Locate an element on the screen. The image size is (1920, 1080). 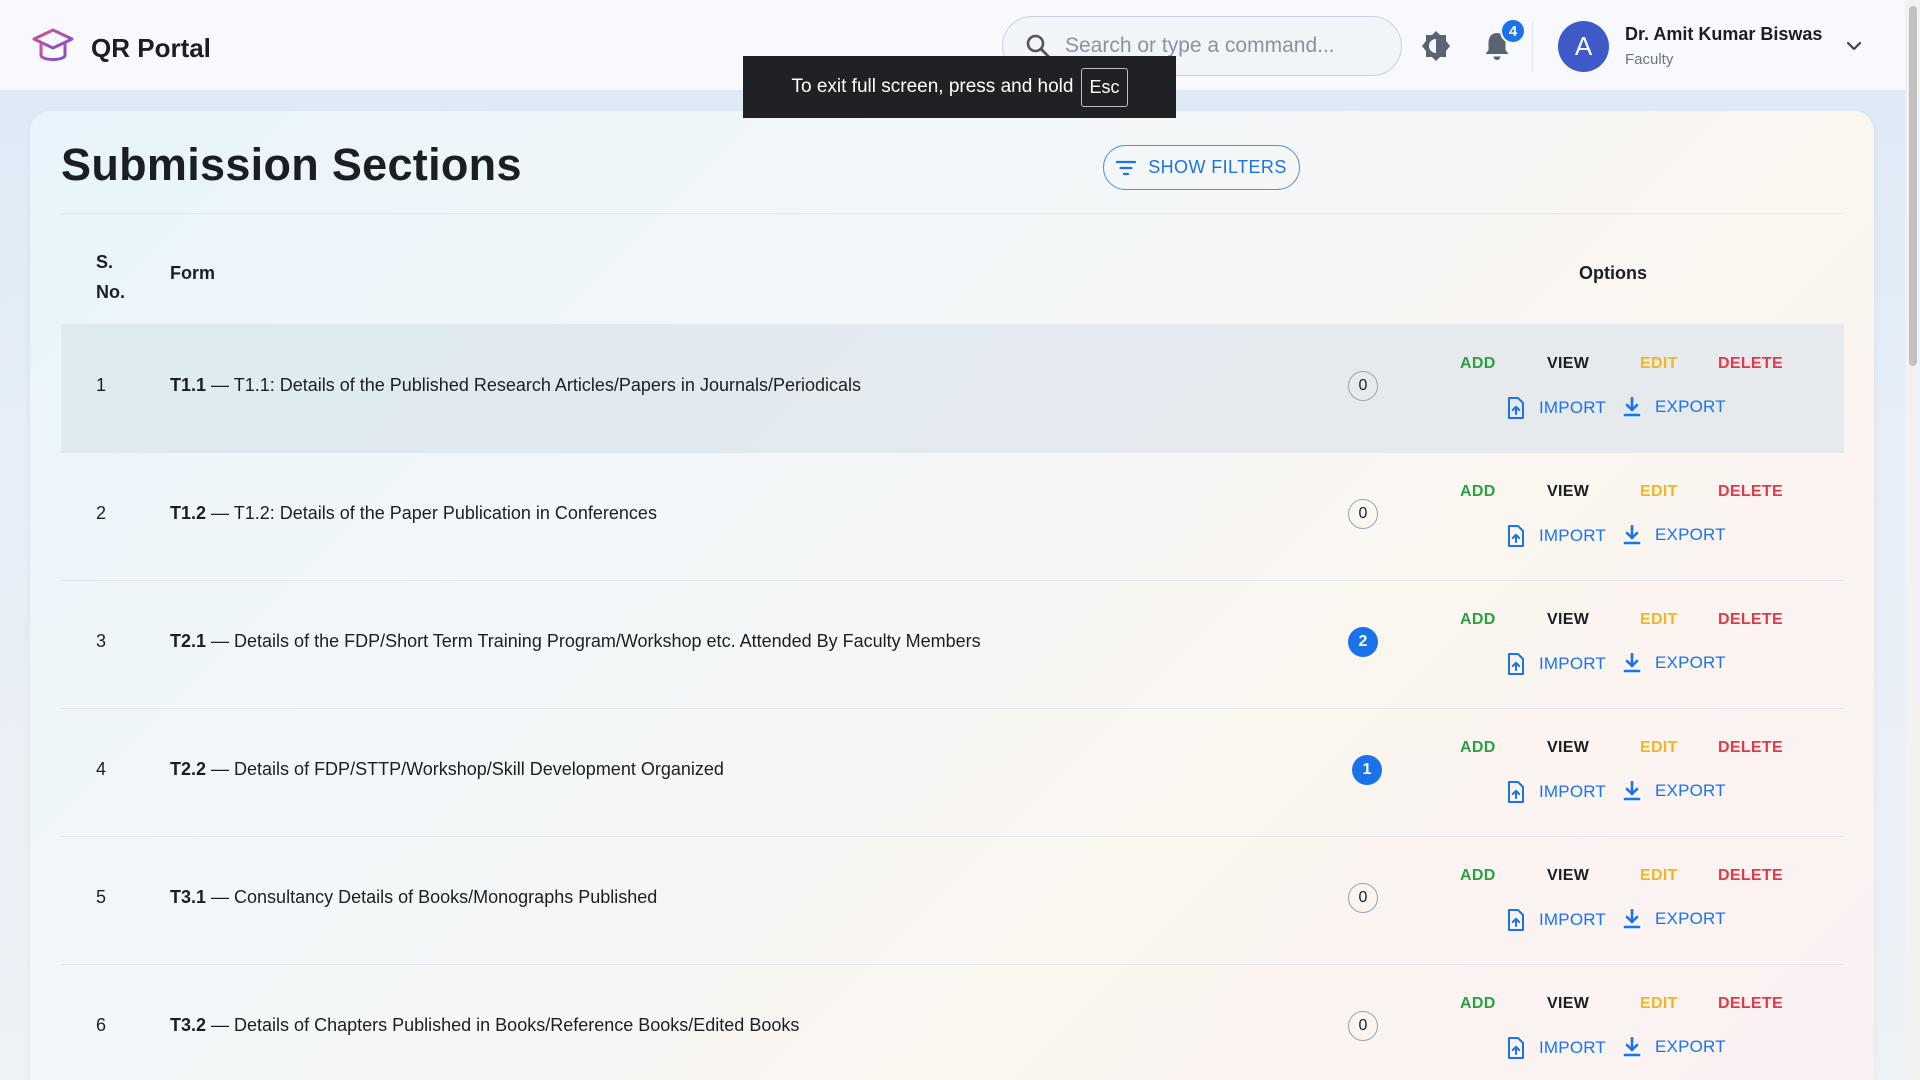
scrollbar-thumb is located at coordinates (1913, 186).